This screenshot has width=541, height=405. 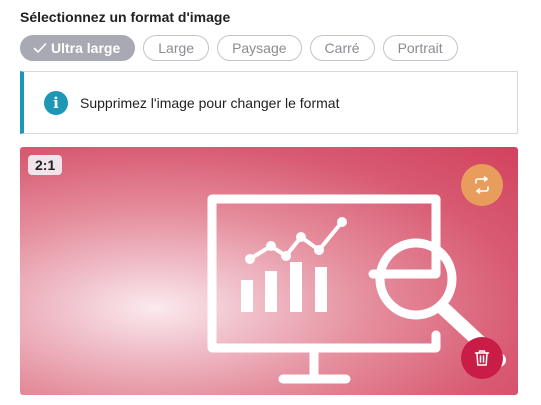 What do you see at coordinates (56, 102) in the screenshot?
I see `info-icon: i` at bounding box center [56, 102].